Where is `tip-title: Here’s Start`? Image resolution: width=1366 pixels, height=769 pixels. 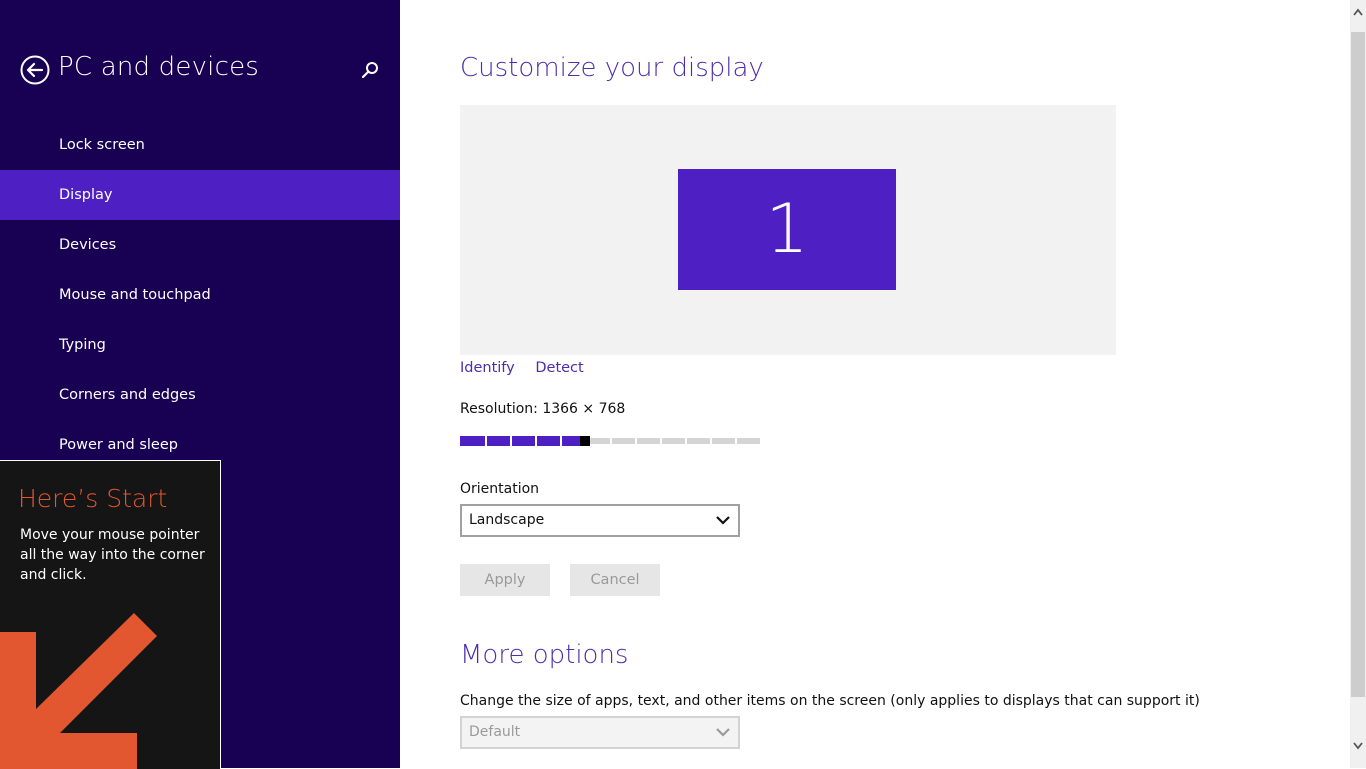
tip-title: Here’s Start is located at coordinates (93, 498).